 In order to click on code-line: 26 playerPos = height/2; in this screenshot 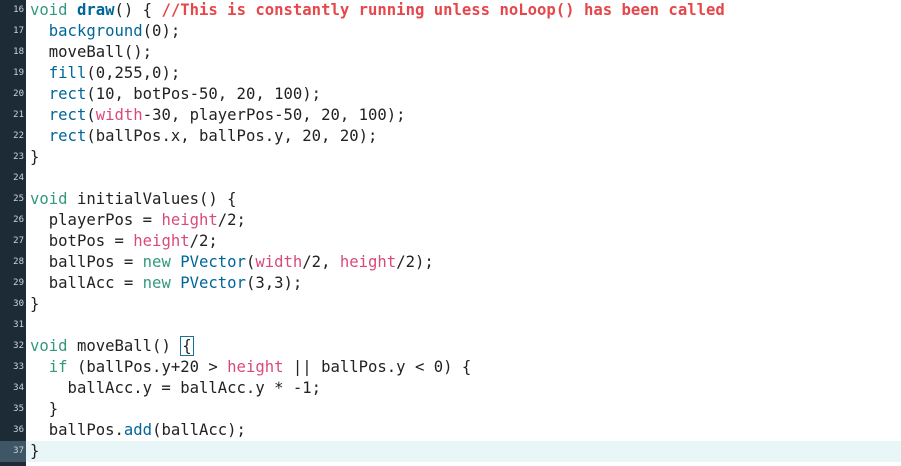, I will do `click(450, 220)`.